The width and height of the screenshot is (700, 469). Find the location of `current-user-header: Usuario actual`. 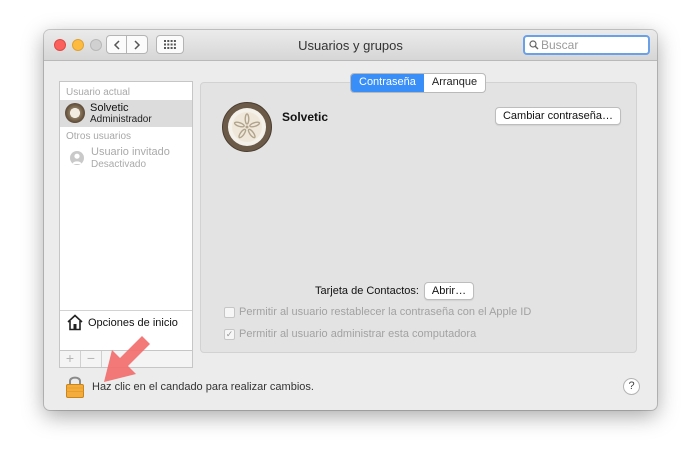

current-user-header: Usuario actual is located at coordinates (98, 92).